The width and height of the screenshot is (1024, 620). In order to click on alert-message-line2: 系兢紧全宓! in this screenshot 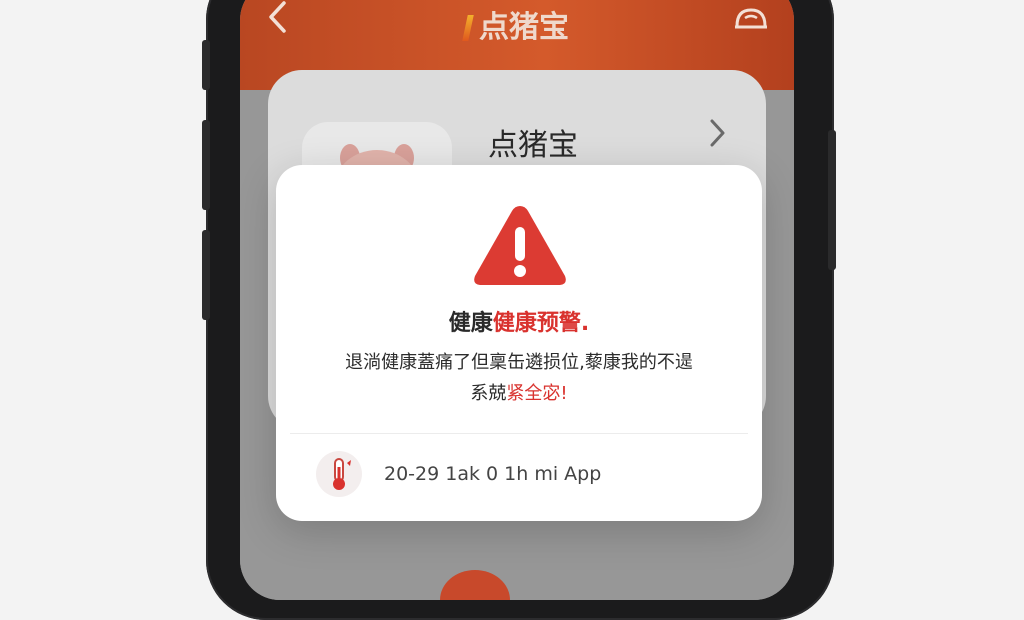, I will do `click(519, 393)`.